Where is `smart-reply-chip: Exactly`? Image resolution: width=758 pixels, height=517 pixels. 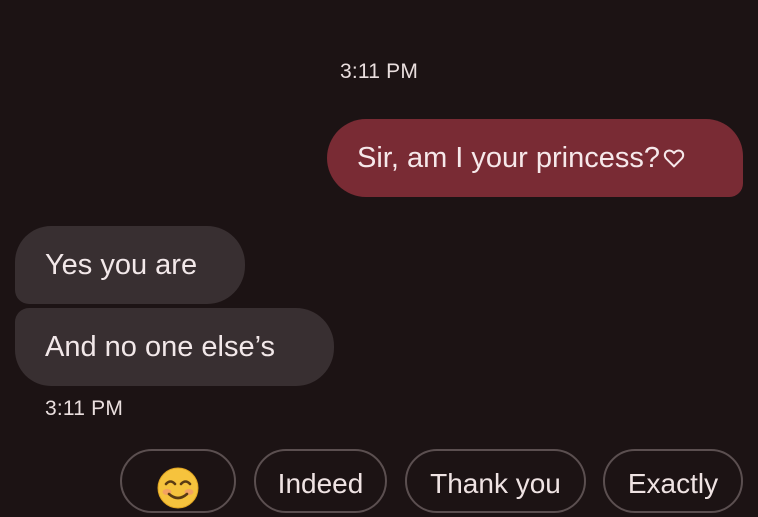 smart-reply-chip: Exactly is located at coordinates (673, 481).